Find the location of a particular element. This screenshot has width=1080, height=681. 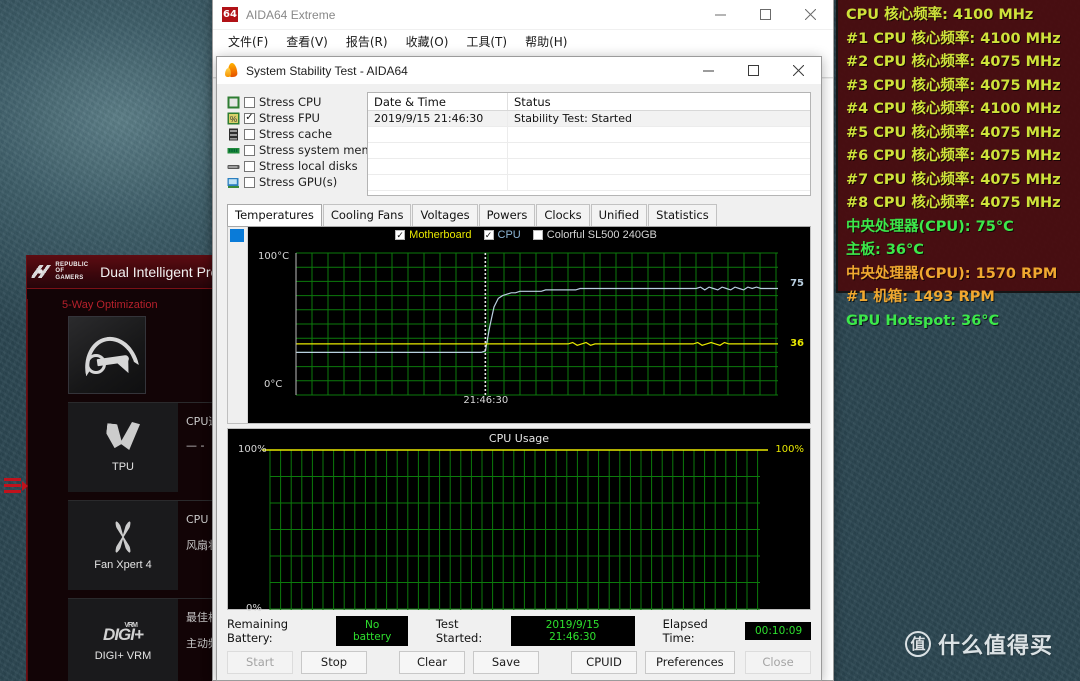

legend-ssd: Colorful SL500 240GB is located at coordinates (594, 235).